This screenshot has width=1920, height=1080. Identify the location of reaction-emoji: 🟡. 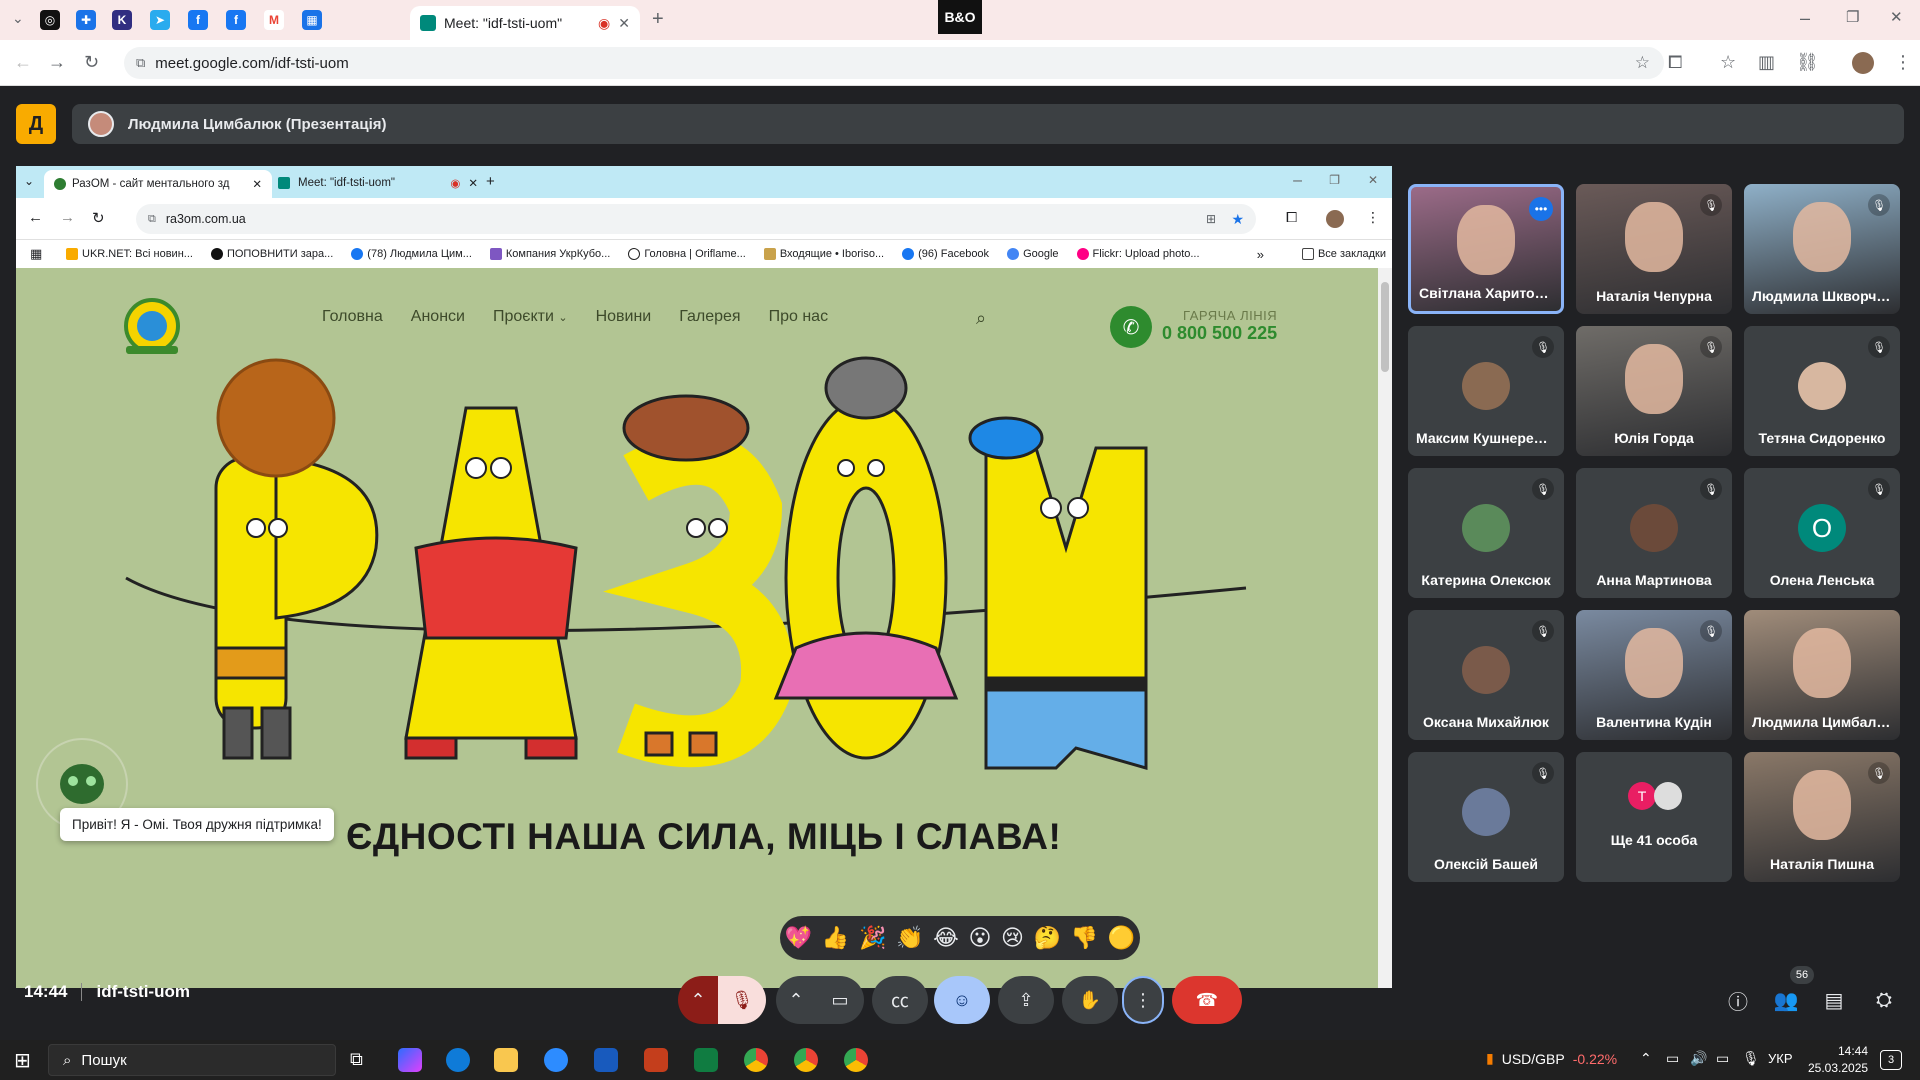
(1121, 938).